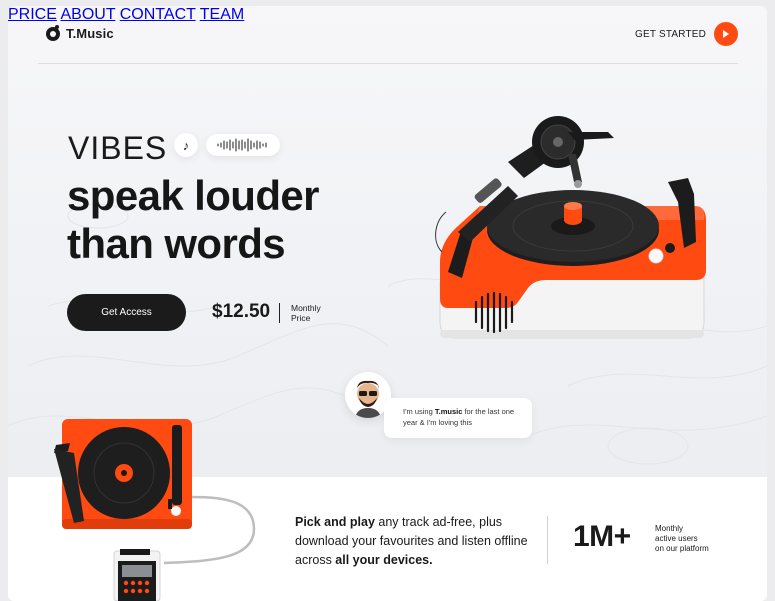  What do you see at coordinates (118, 148) in the screenshot?
I see `hero-eyebrow: VIBES` at bounding box center [118, 148].